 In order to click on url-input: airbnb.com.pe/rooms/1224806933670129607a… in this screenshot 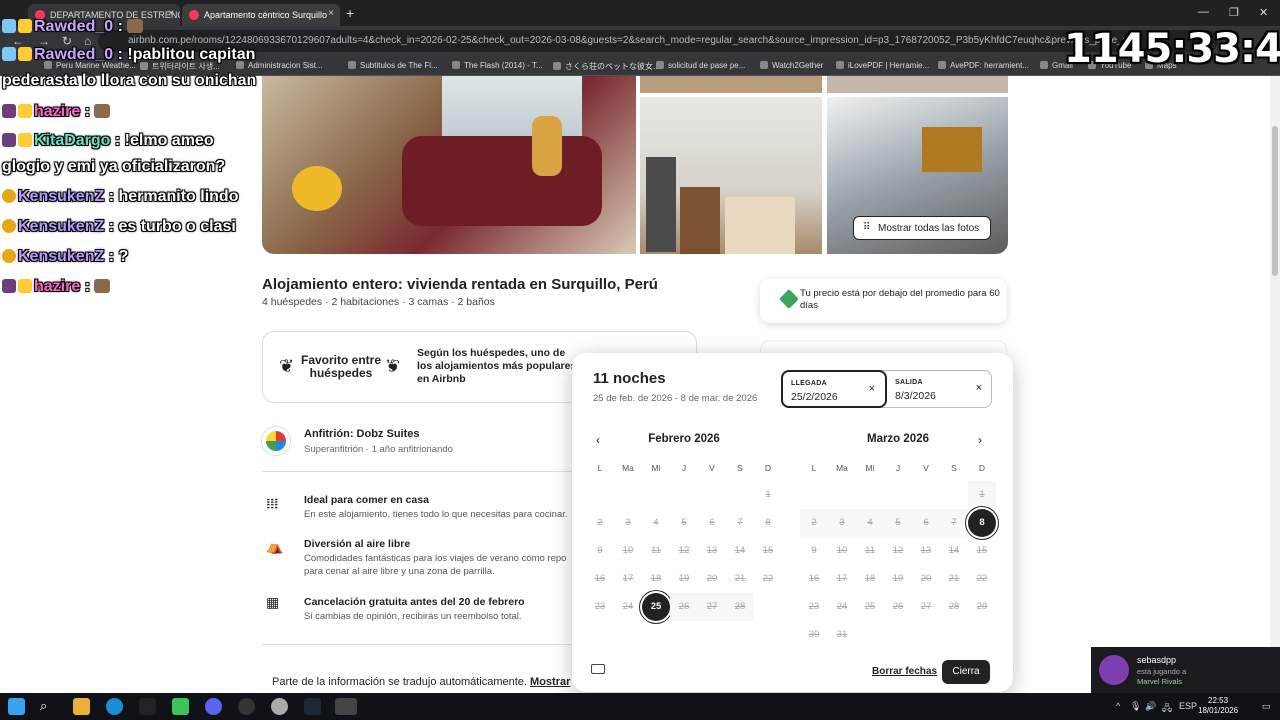, I will do `click(658, 41)`.